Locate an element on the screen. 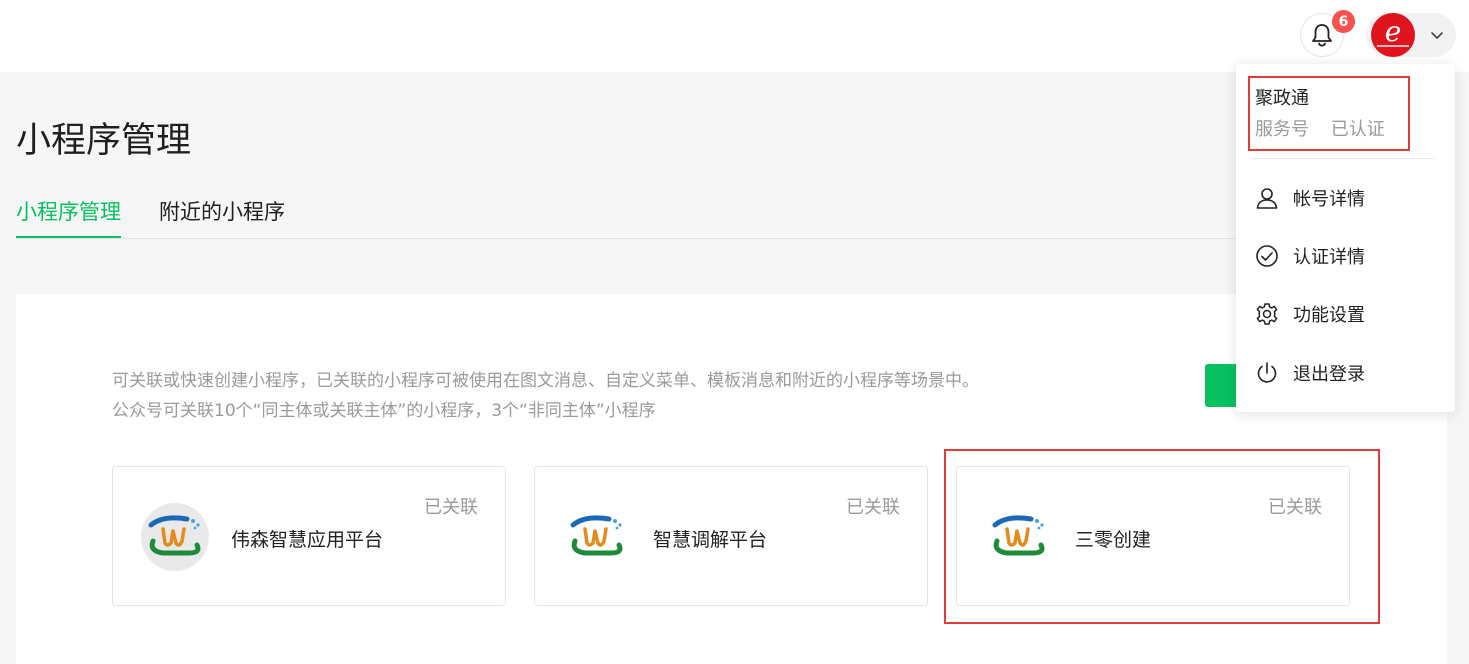 The height and width of the screenshot is (664, 1469). description-line-2: 公众号可关联10个“同主体或关联主体”的小程序，3个“非同主体”小程序 is located at coordinates (384, 411).